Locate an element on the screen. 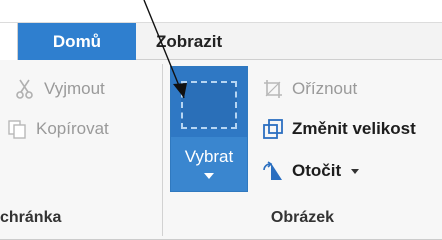  pointer-arrow-icon is located at coordinates (165, 49).